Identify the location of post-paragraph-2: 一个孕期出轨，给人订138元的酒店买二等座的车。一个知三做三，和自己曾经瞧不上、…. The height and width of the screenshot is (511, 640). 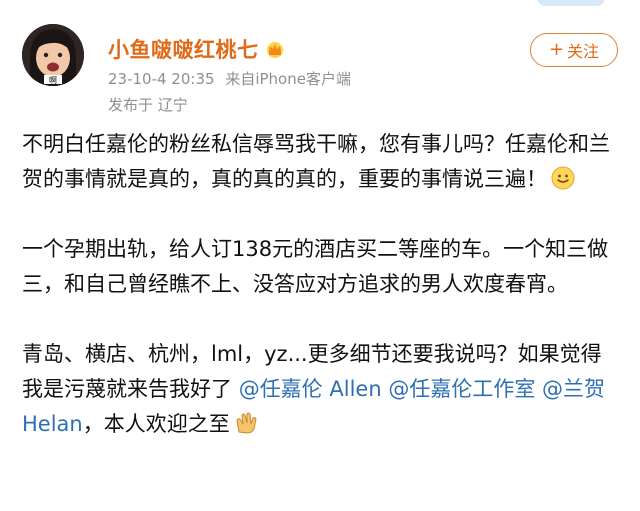
(315, 266).